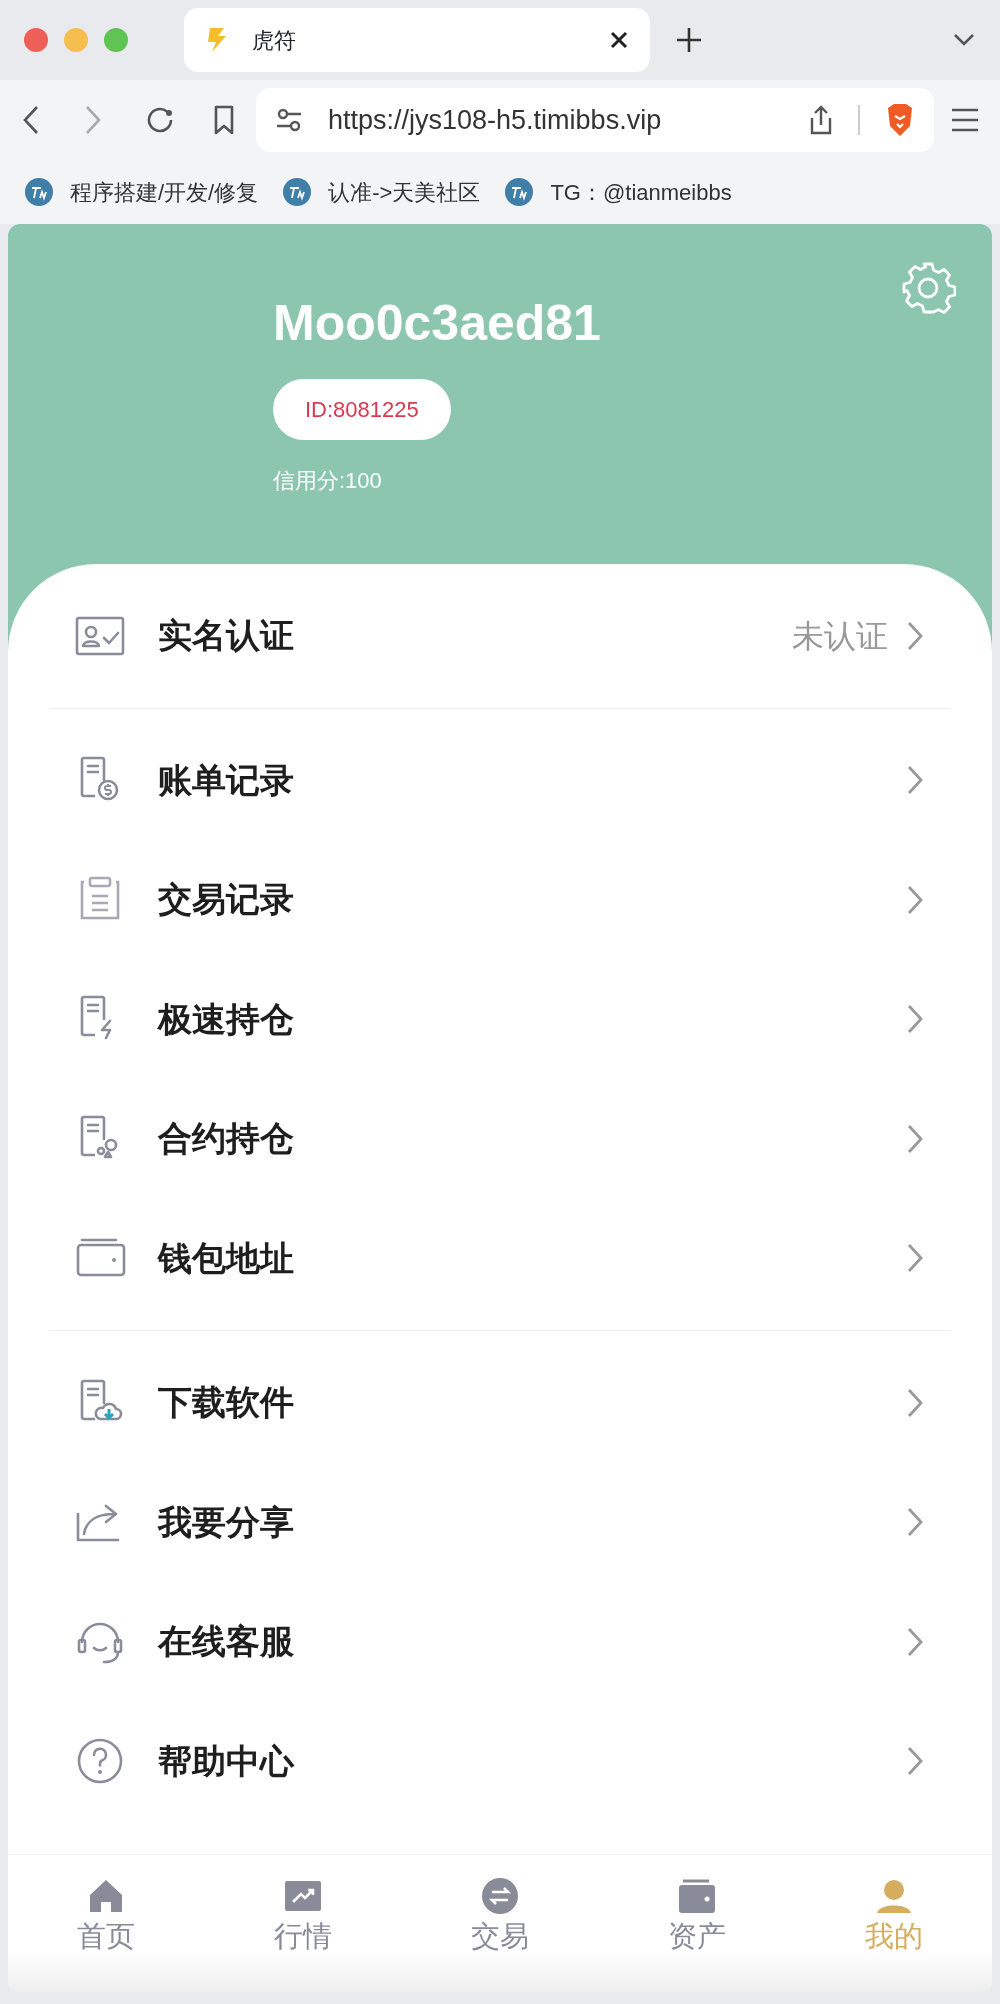 This screenshot has height=2004, width=1000. What do you see at coordinates (437, 322) in the screenshot?
I see `username: Moo0c3aed81` at bounding box center [437, 322].